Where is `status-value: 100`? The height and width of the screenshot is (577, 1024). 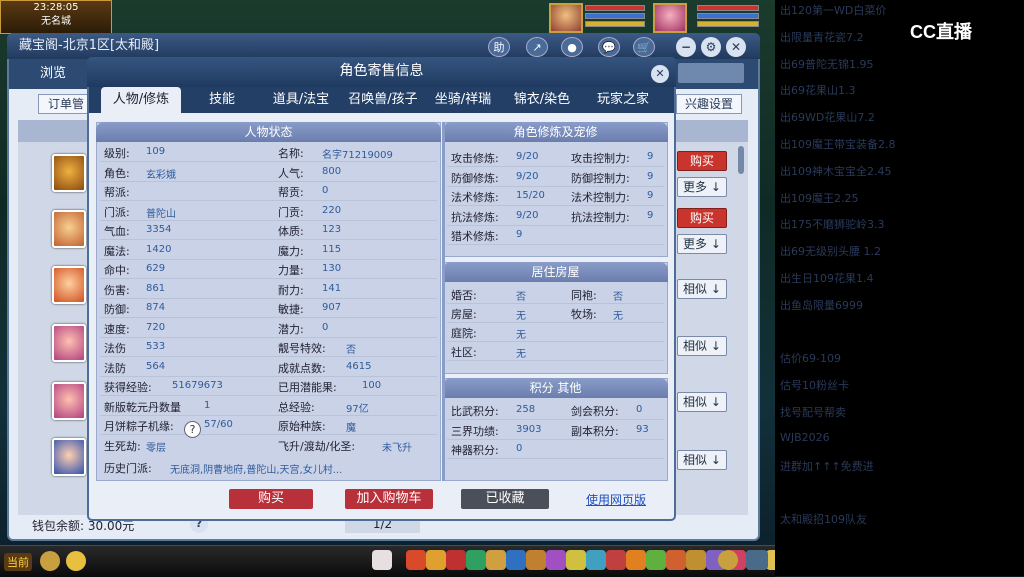 status-value: 100 is located at coordinates (372, 385).